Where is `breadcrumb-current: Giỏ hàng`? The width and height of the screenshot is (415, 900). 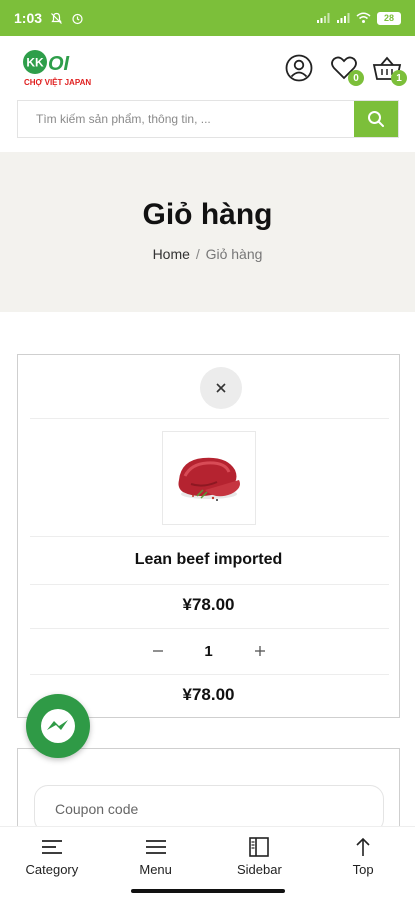
breadcrumb-current: Giỏ hàng is located at coordinates (234, 254).